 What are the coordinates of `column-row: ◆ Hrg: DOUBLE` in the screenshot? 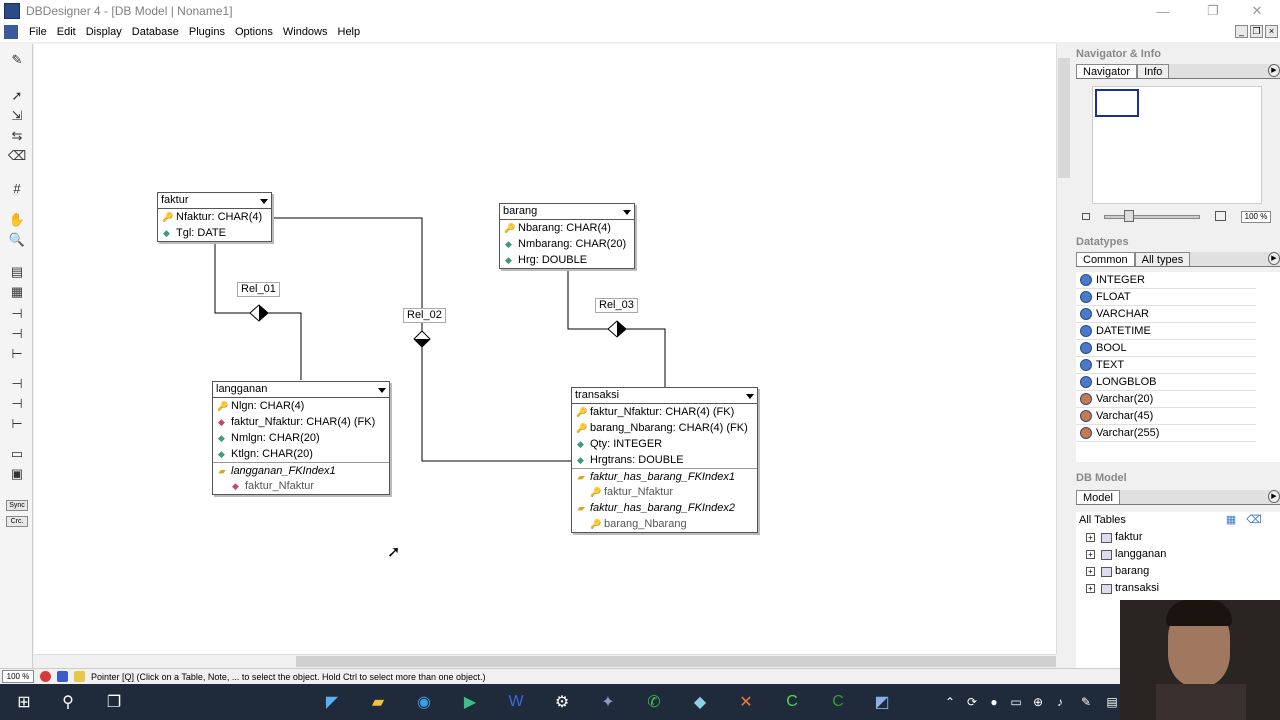 It's located at (567, 260).